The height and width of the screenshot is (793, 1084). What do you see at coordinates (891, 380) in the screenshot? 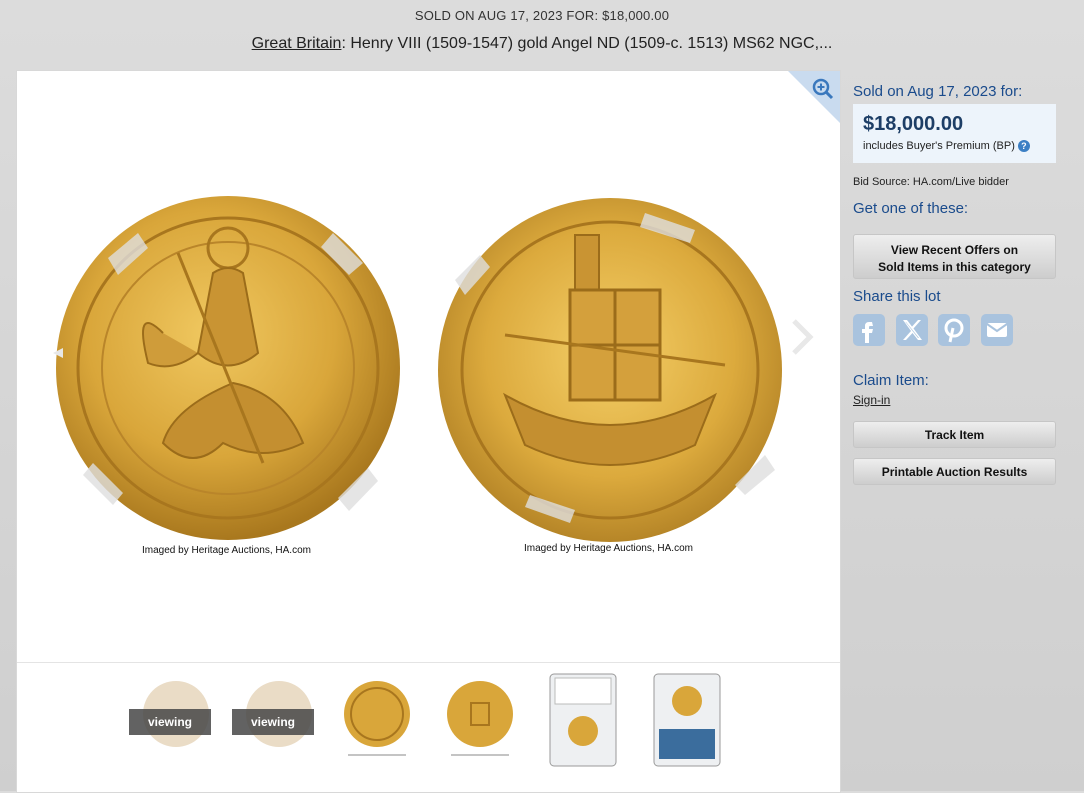
I see `claim-item-heading: Claim Item:` at bounding box center [891, 380].